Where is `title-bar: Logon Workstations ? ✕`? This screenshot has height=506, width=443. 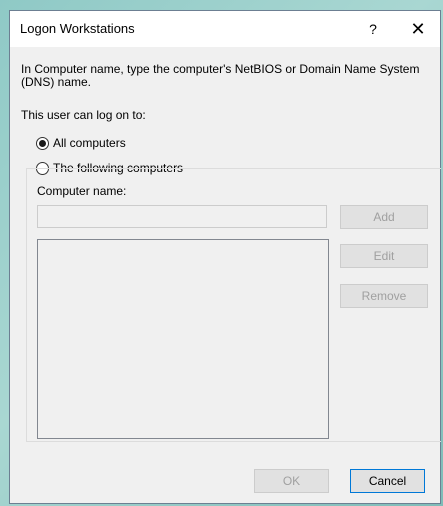 title-bar: Logon Workstations ? ✕ is located at coordinates (225, 29).